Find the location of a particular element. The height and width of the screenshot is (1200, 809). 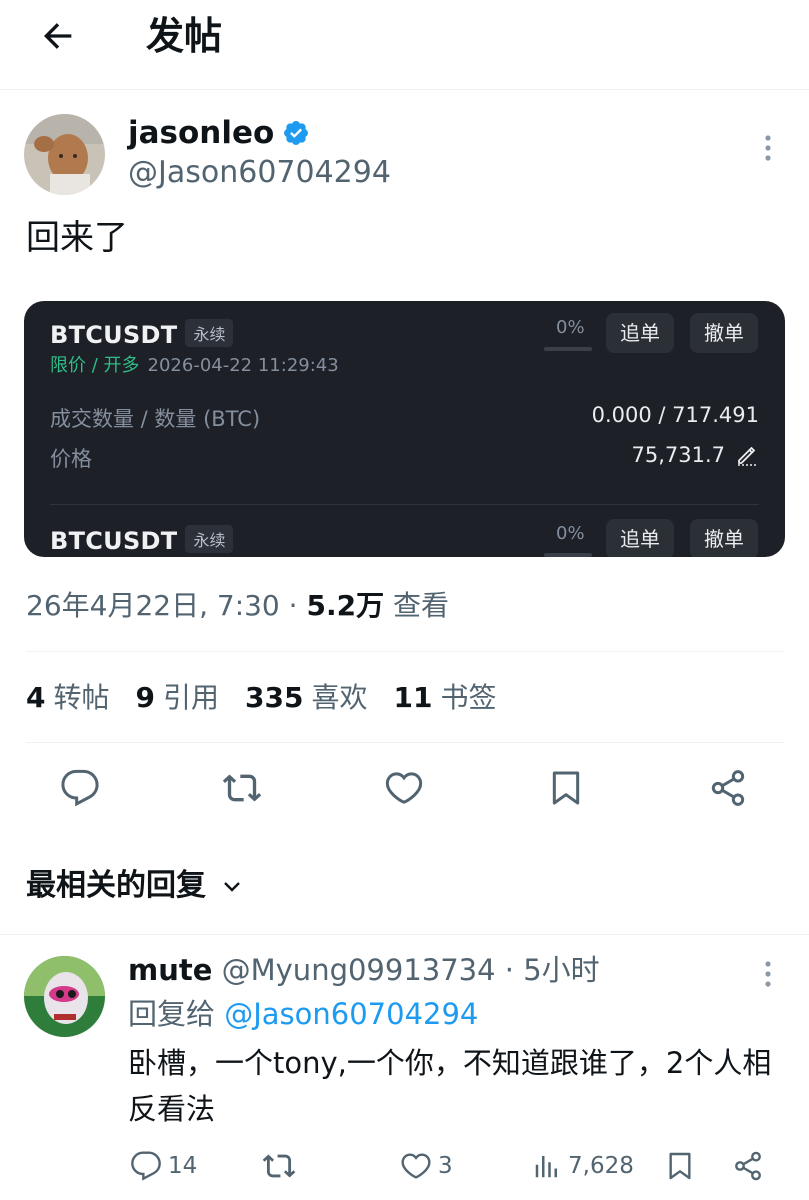

views-bar-chart-icon is located at coordinates (546, 1167).